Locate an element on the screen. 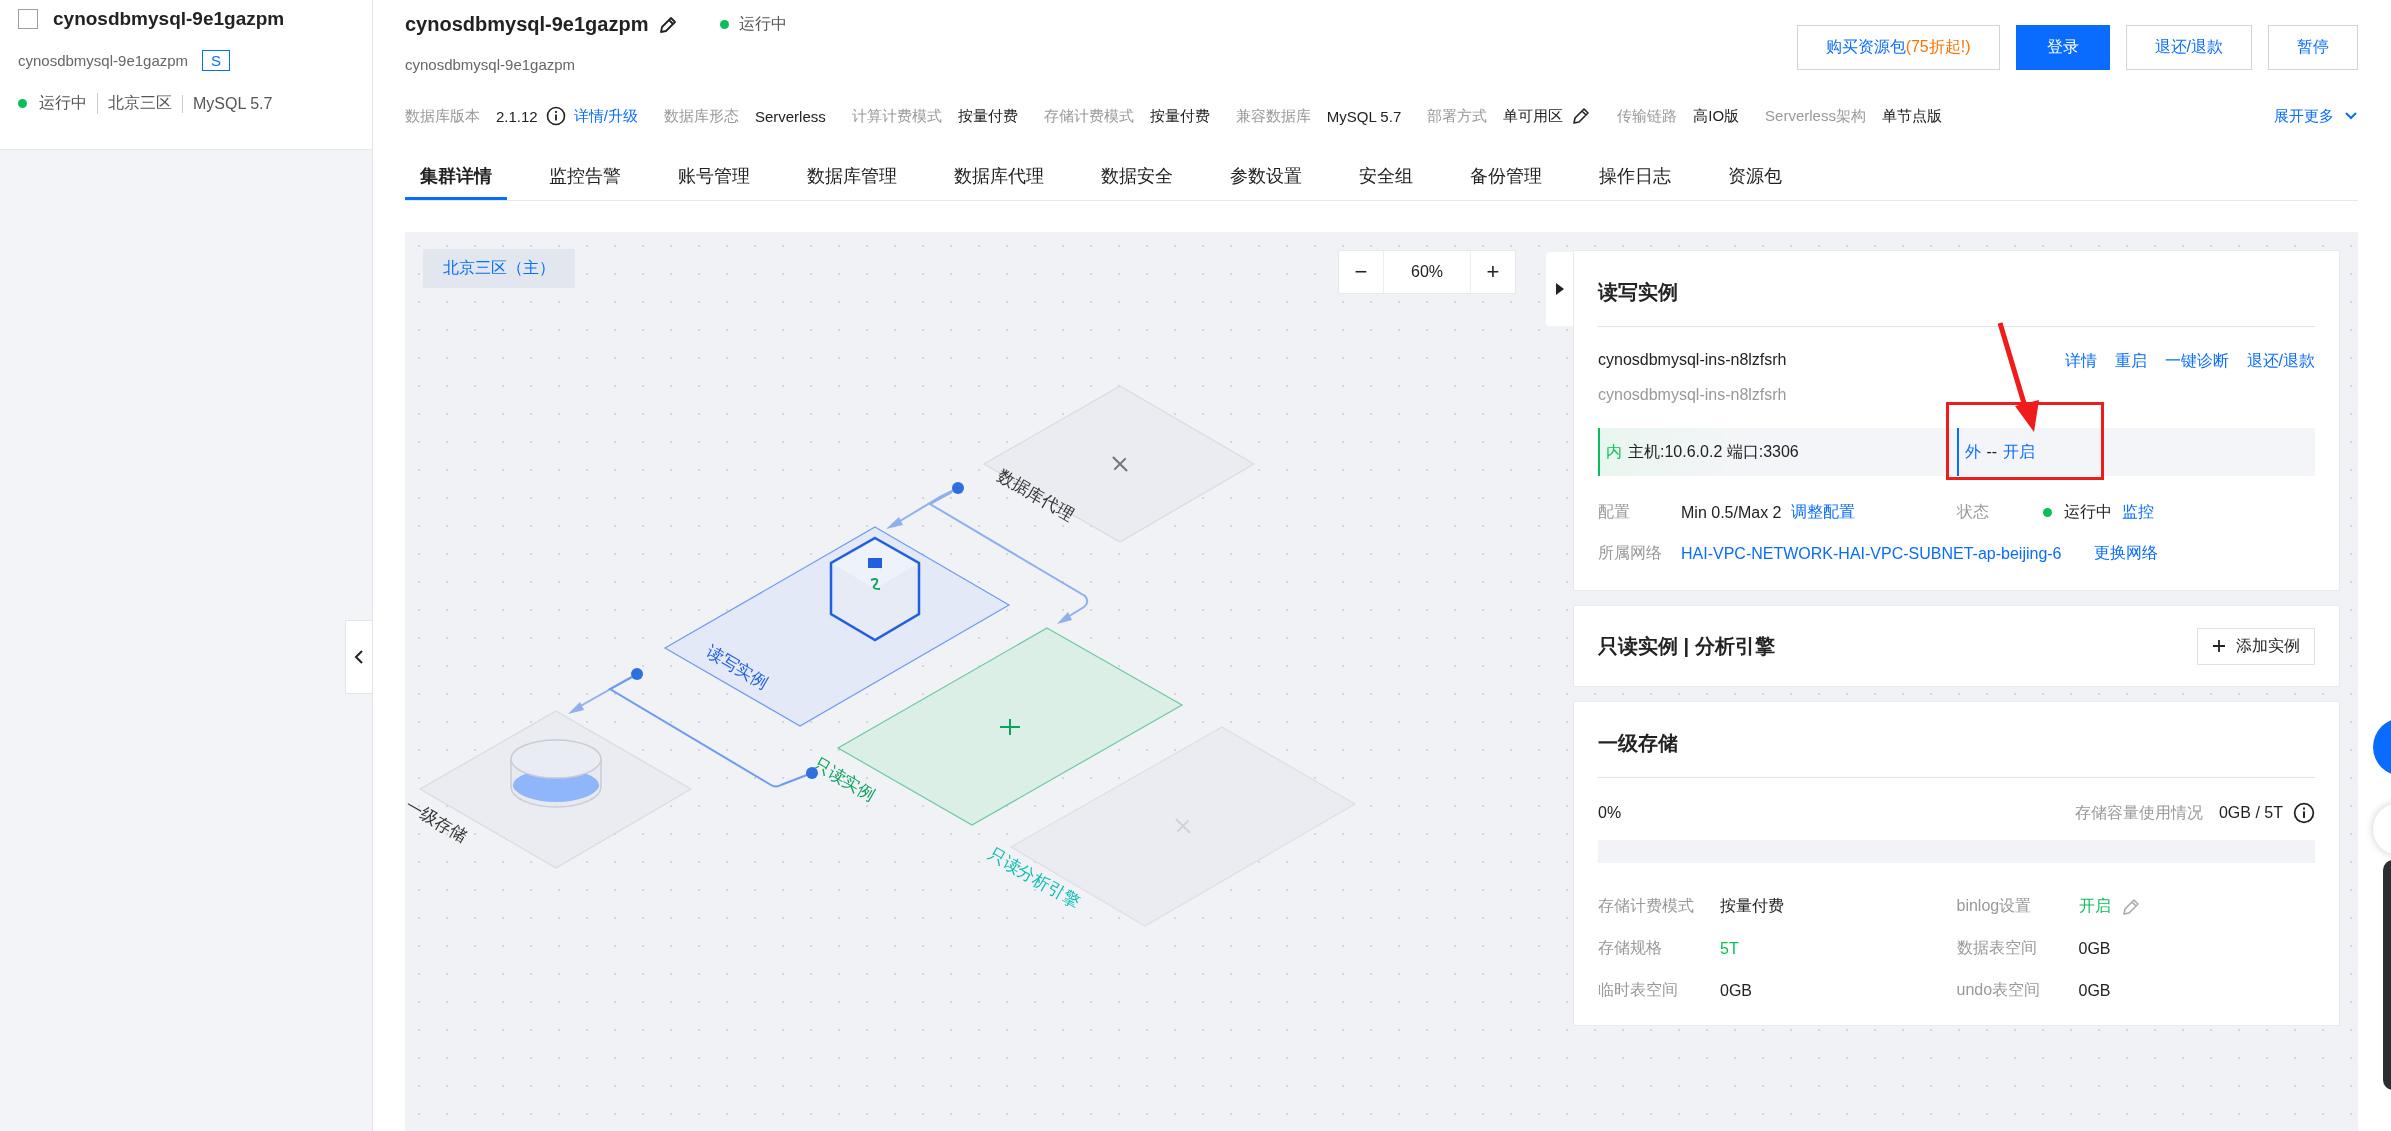 The image size is (2391, 1131). field-label: 配置 is located at coordinates (1614, 512).